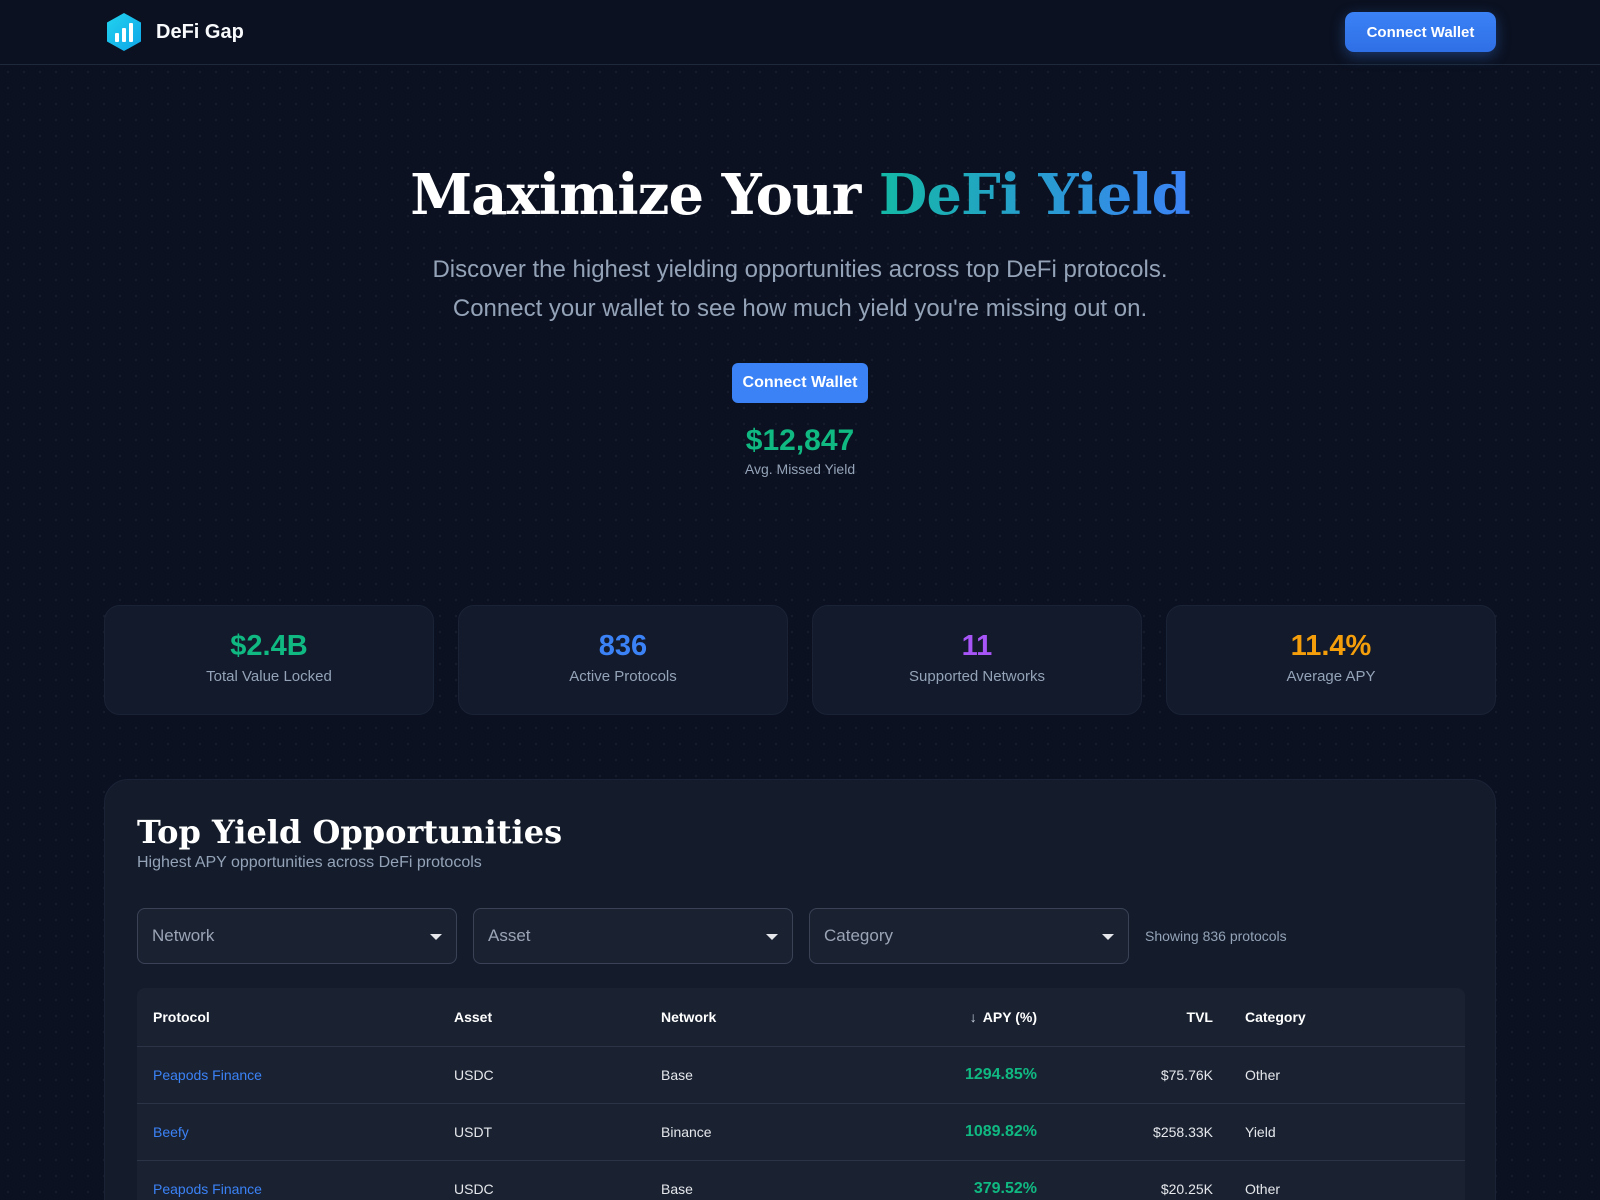 The height and width of the screenshot is (1200, 1600). I want to click on stat-label: Total Value Locked, so click(269, 676).